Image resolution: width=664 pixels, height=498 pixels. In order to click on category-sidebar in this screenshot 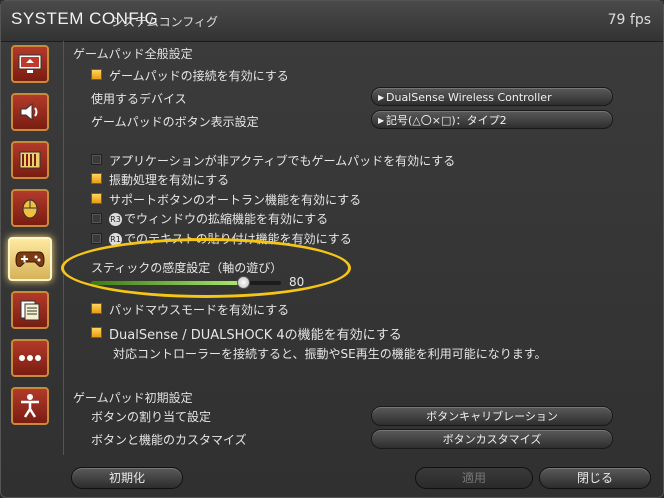, I will do `click(30, 240)`.